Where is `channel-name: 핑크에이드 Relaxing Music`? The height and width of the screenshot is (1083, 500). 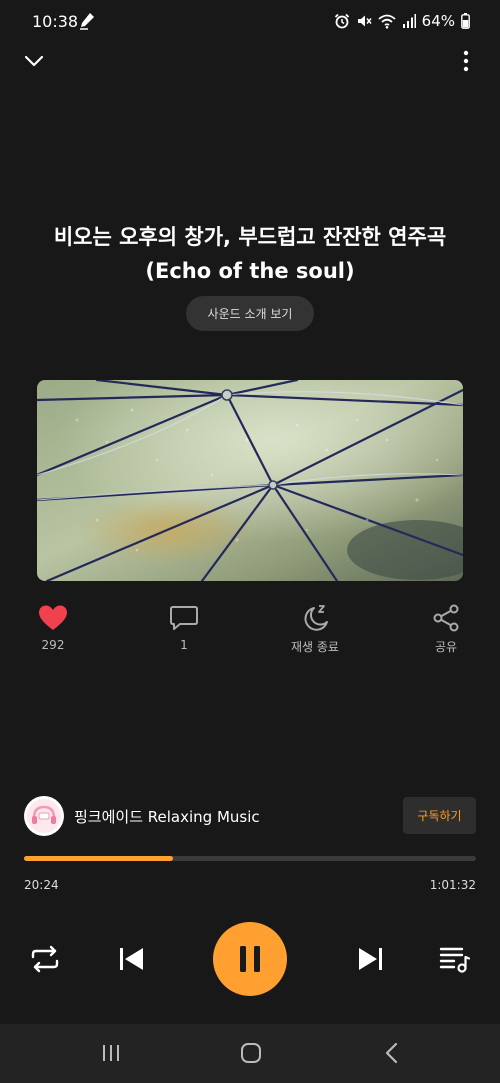
channel-name: 핑크에이드 Relaxing Music is located at coordinates (167, 816).